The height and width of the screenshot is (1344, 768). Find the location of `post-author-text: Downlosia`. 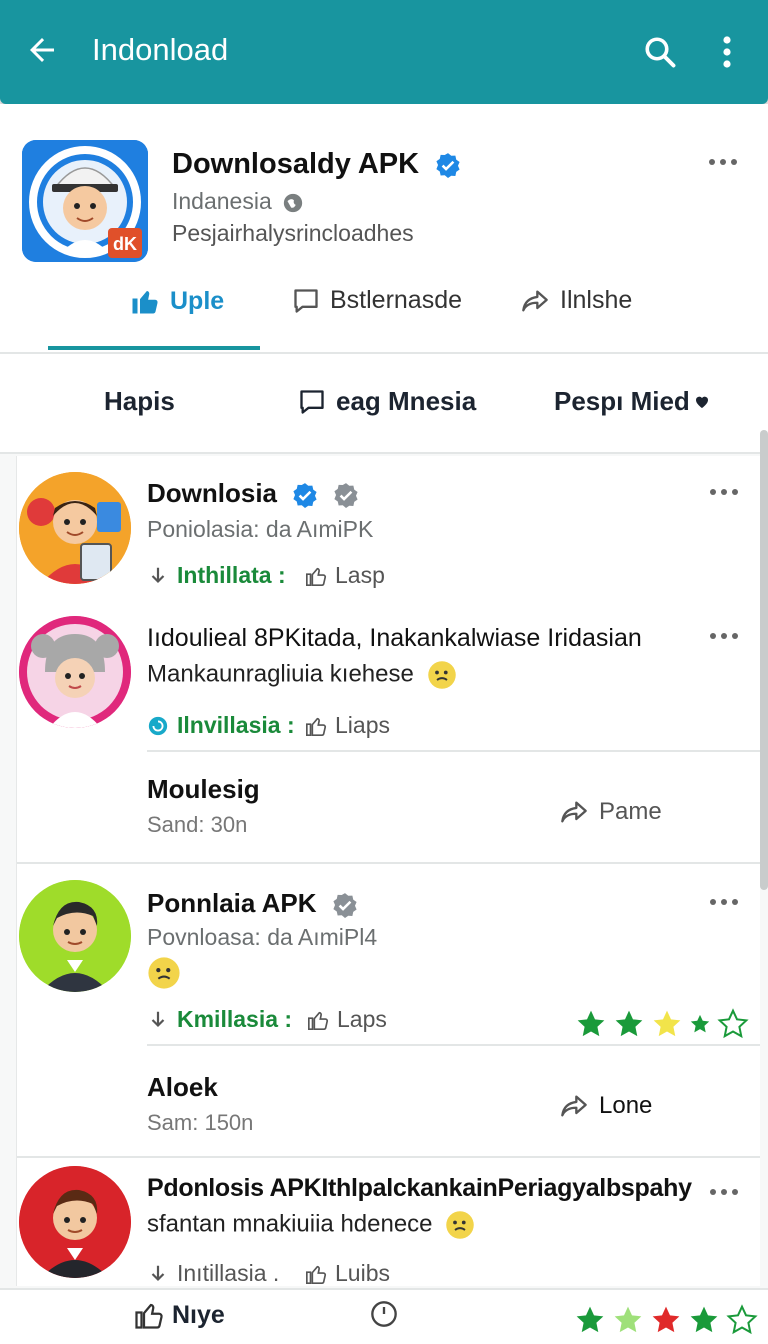

post-author-text: Downlosia is located at coordinates (212, 493).